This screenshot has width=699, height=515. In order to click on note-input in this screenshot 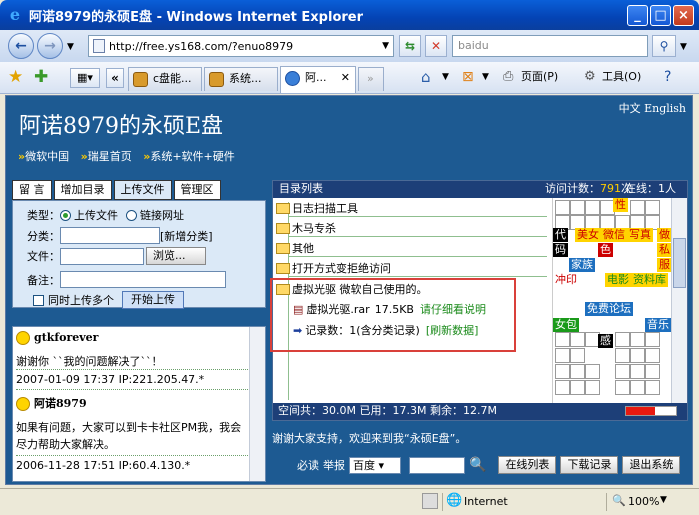, I will do `click(143, 279)`.